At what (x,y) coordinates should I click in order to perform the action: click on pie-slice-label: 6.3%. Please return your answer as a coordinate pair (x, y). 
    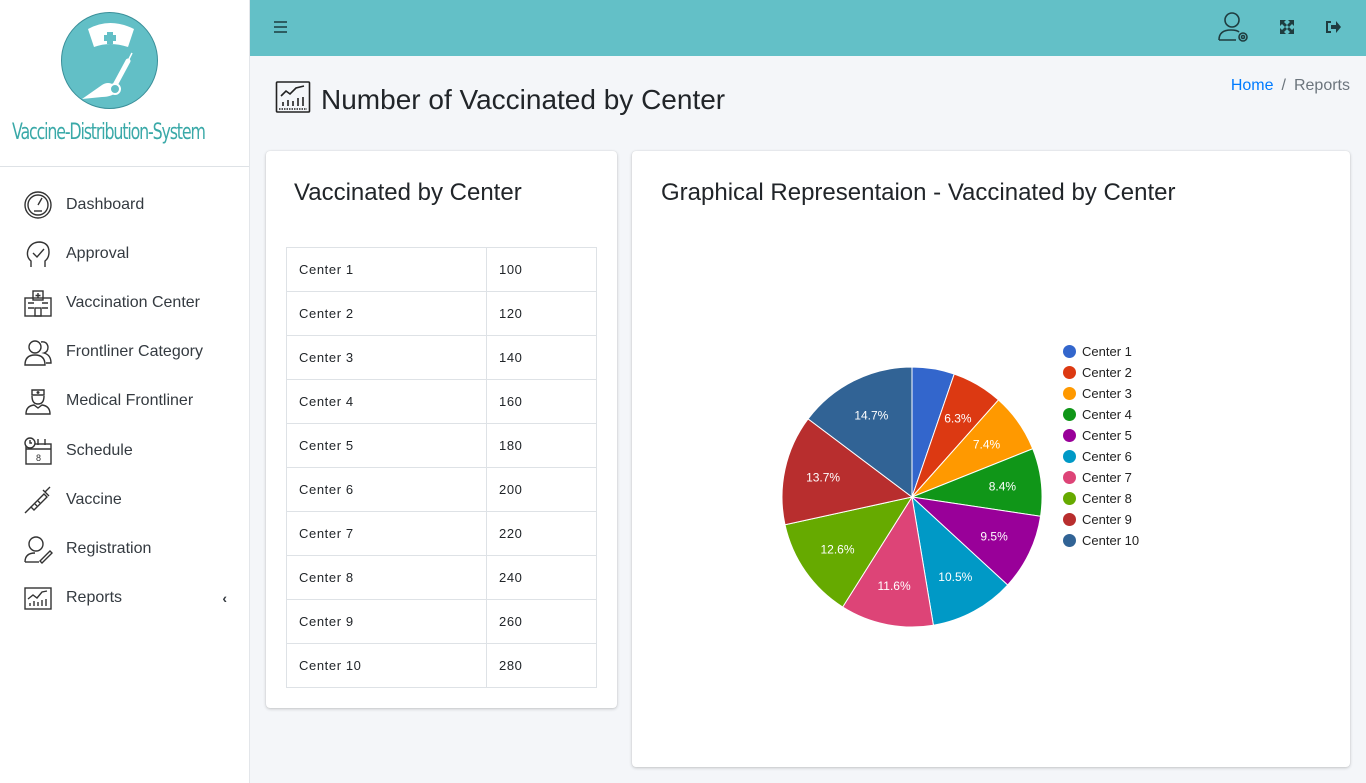
    Looking at the image, I should click on (958, 418).